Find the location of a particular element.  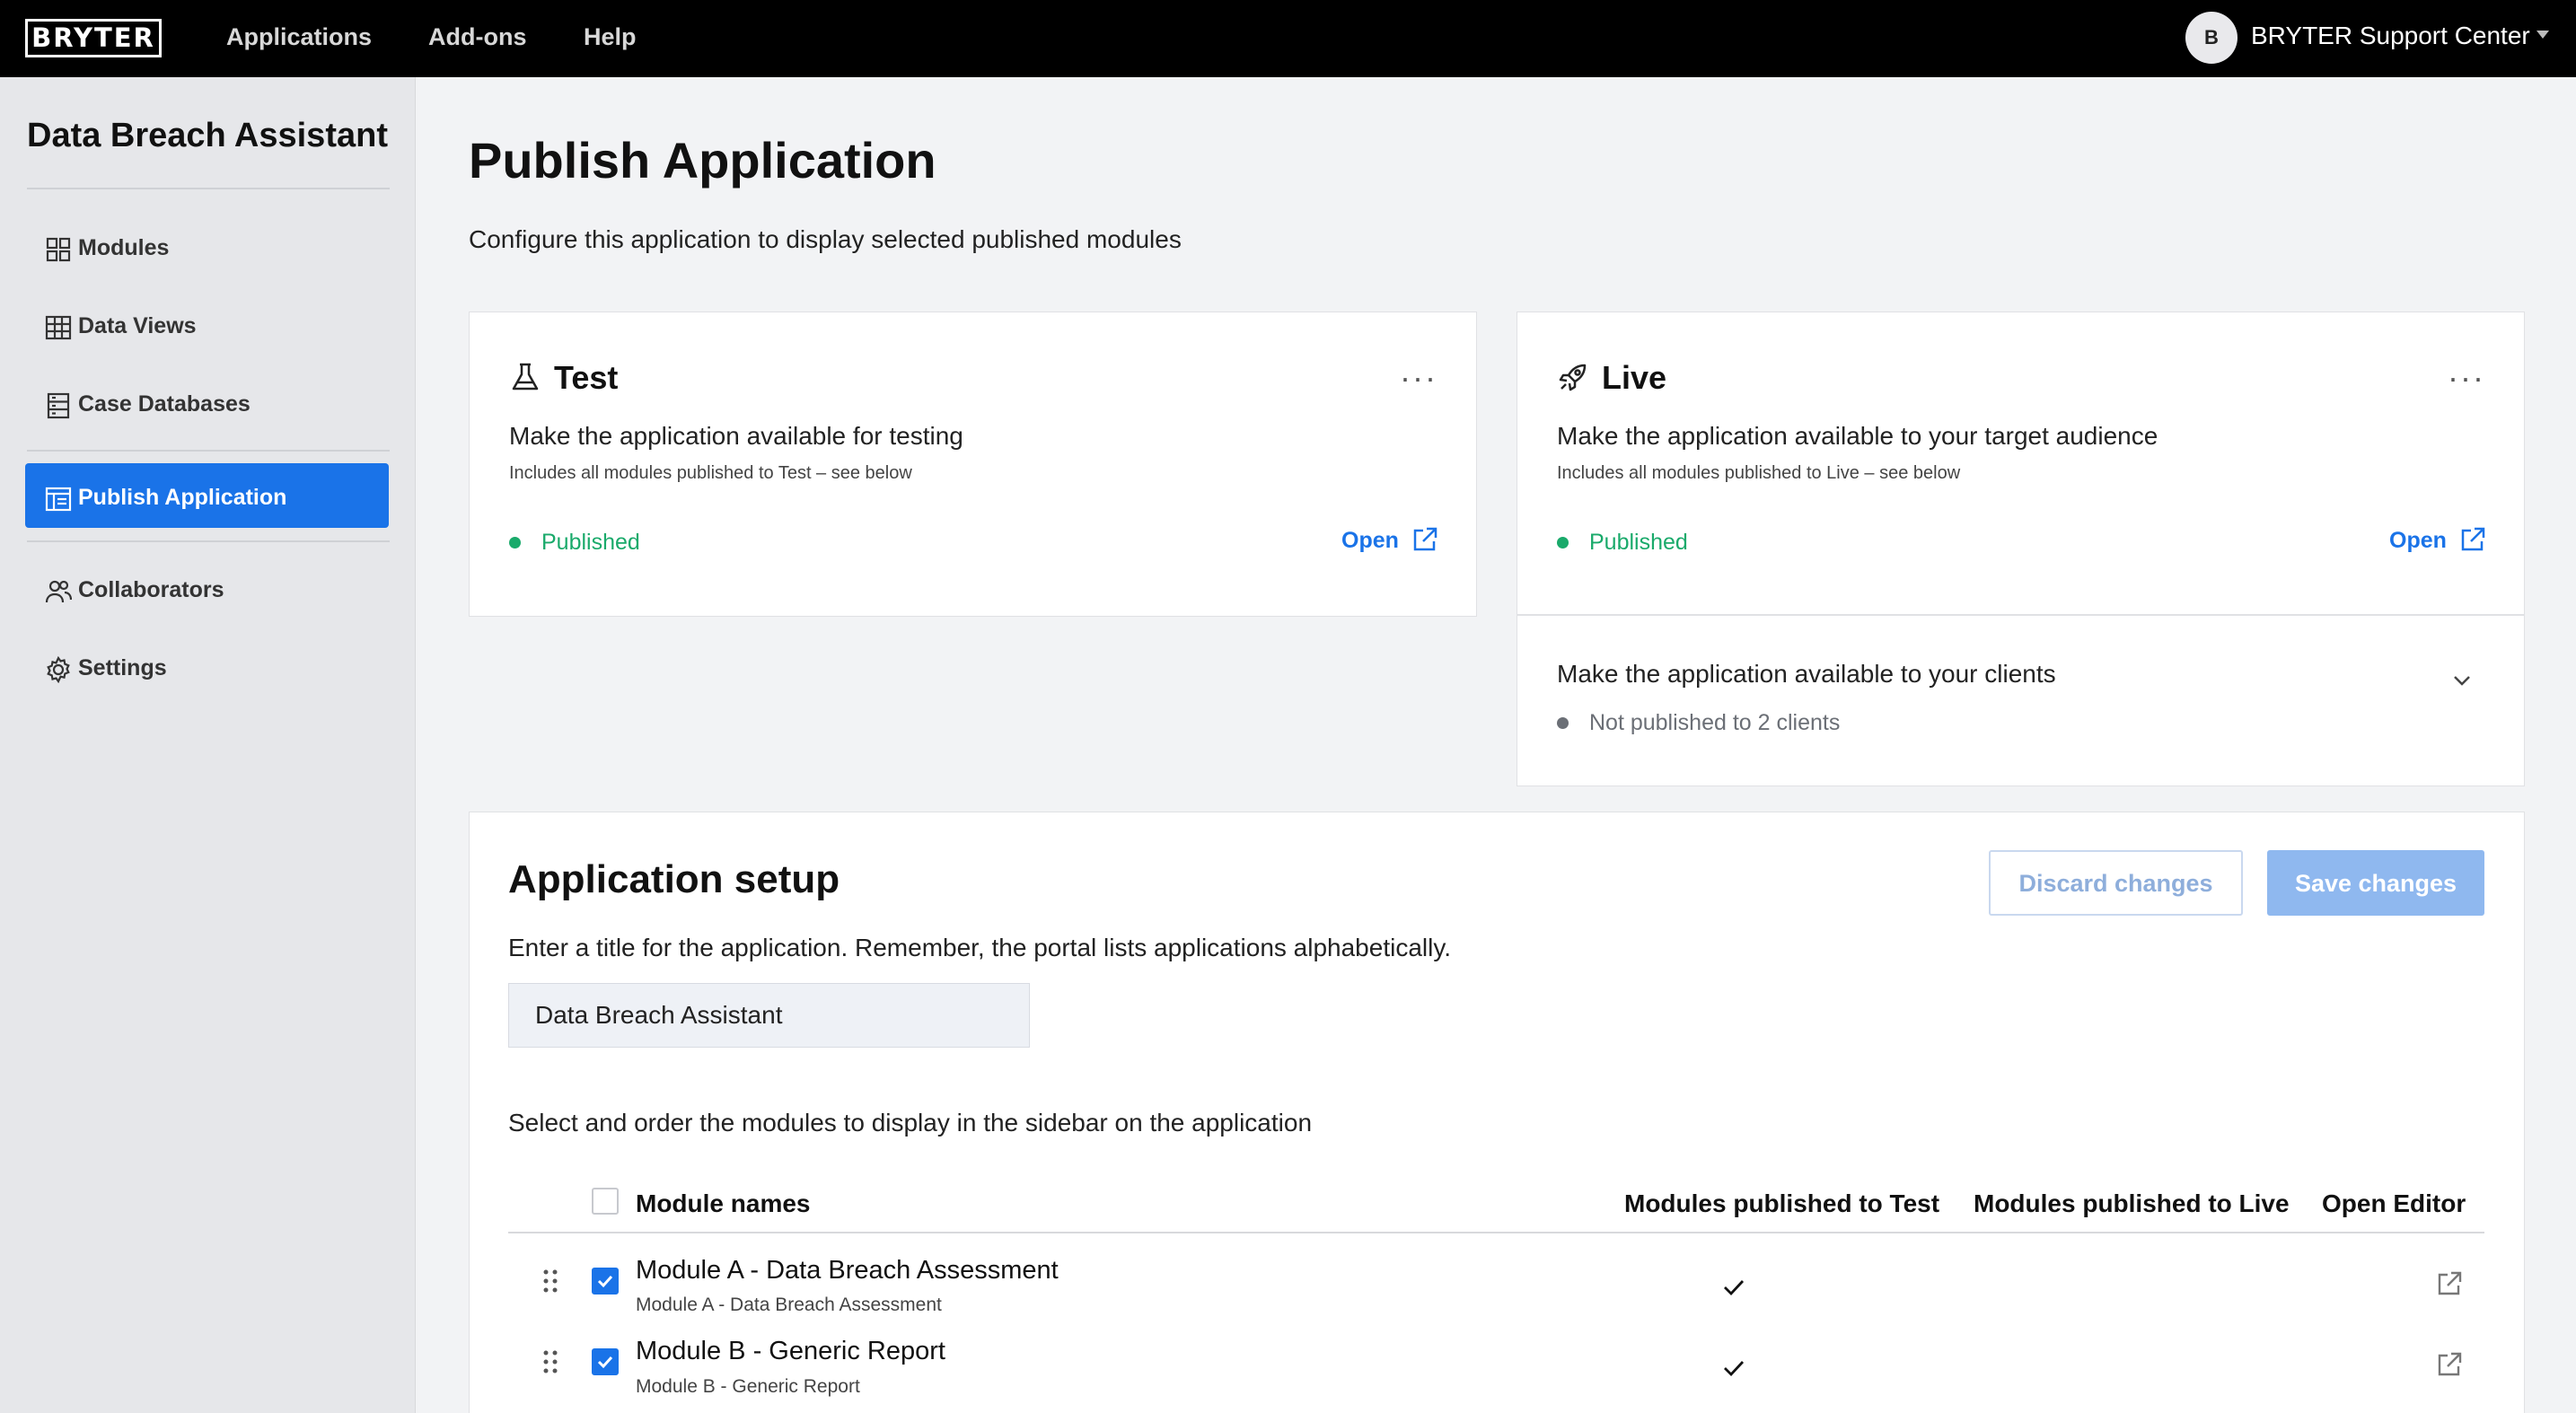

bryter-logo: BRYTER is located at coordinates (94, 38).